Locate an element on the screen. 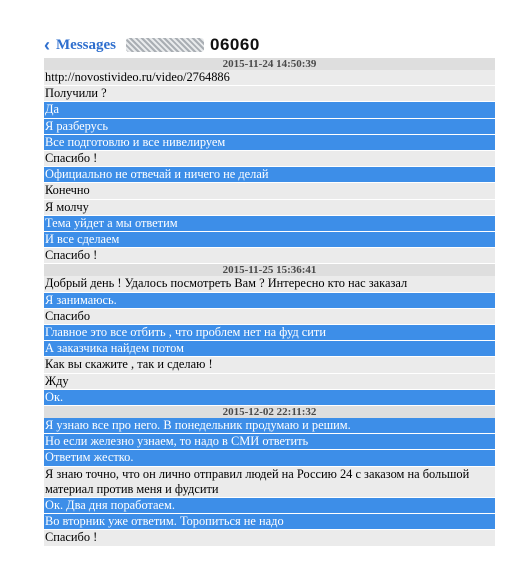 This screenshot has height=576, width=519. outgoing-message: Тема уйдет а мы ответим is located at coordinates (269, 224).